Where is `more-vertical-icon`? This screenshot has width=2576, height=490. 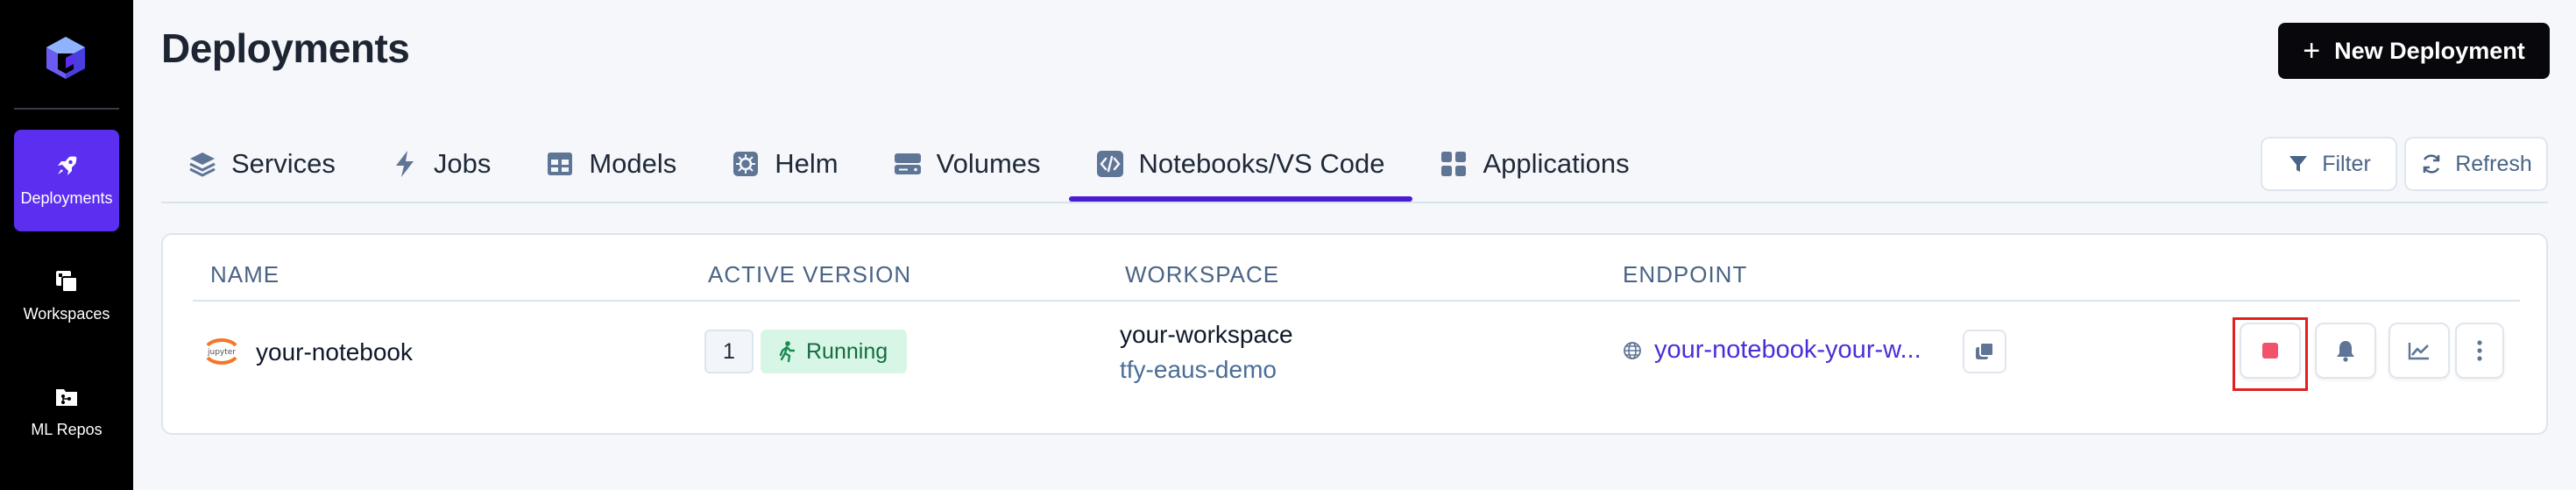 more-vertical-icon is located at coordinates (2479, 350).